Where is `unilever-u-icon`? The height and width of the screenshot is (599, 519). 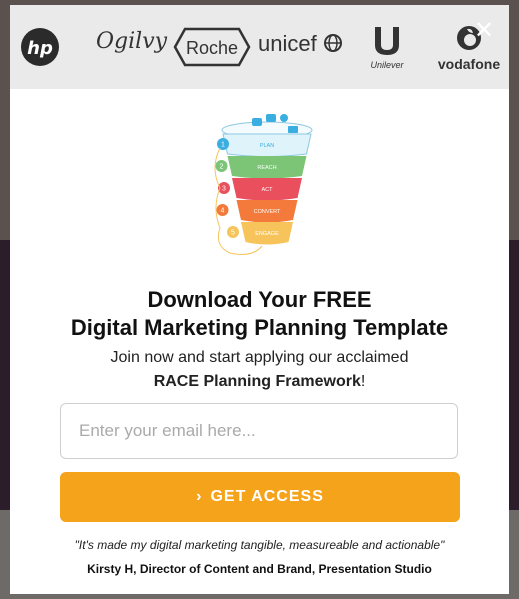
unilever-u-icon is located at coordinates (387, 41).